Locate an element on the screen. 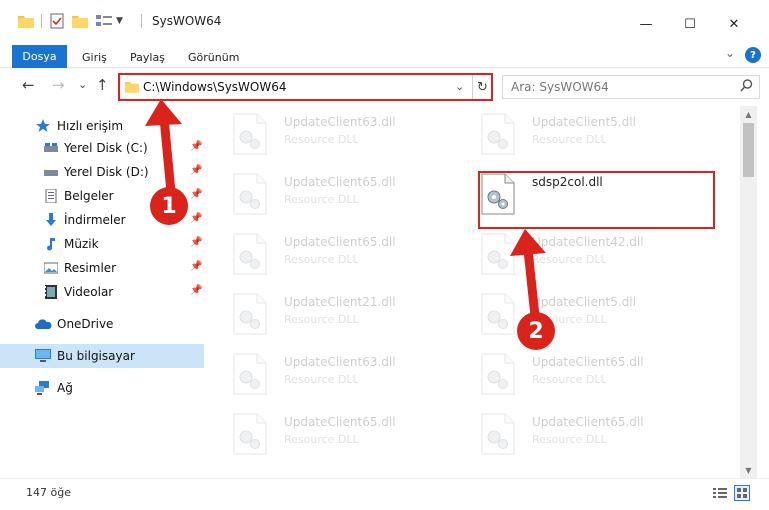 The image size is (769, 510). sidebar-item-local-disk-d: Yerel Disk (D:) 📌 is located at coordinates (102, 172).